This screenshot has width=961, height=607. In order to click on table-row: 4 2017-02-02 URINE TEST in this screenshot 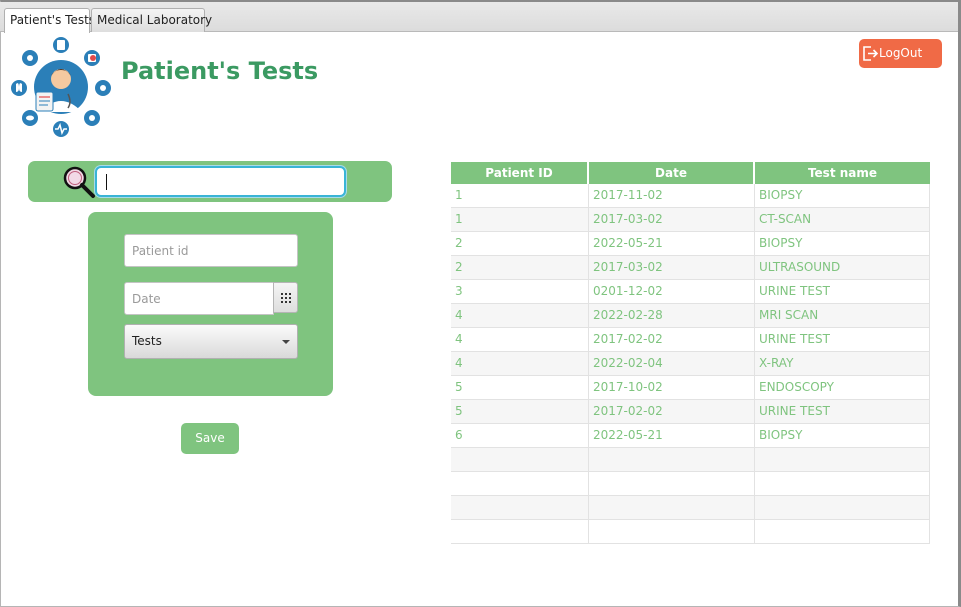, I will do `click(690, 340)`.